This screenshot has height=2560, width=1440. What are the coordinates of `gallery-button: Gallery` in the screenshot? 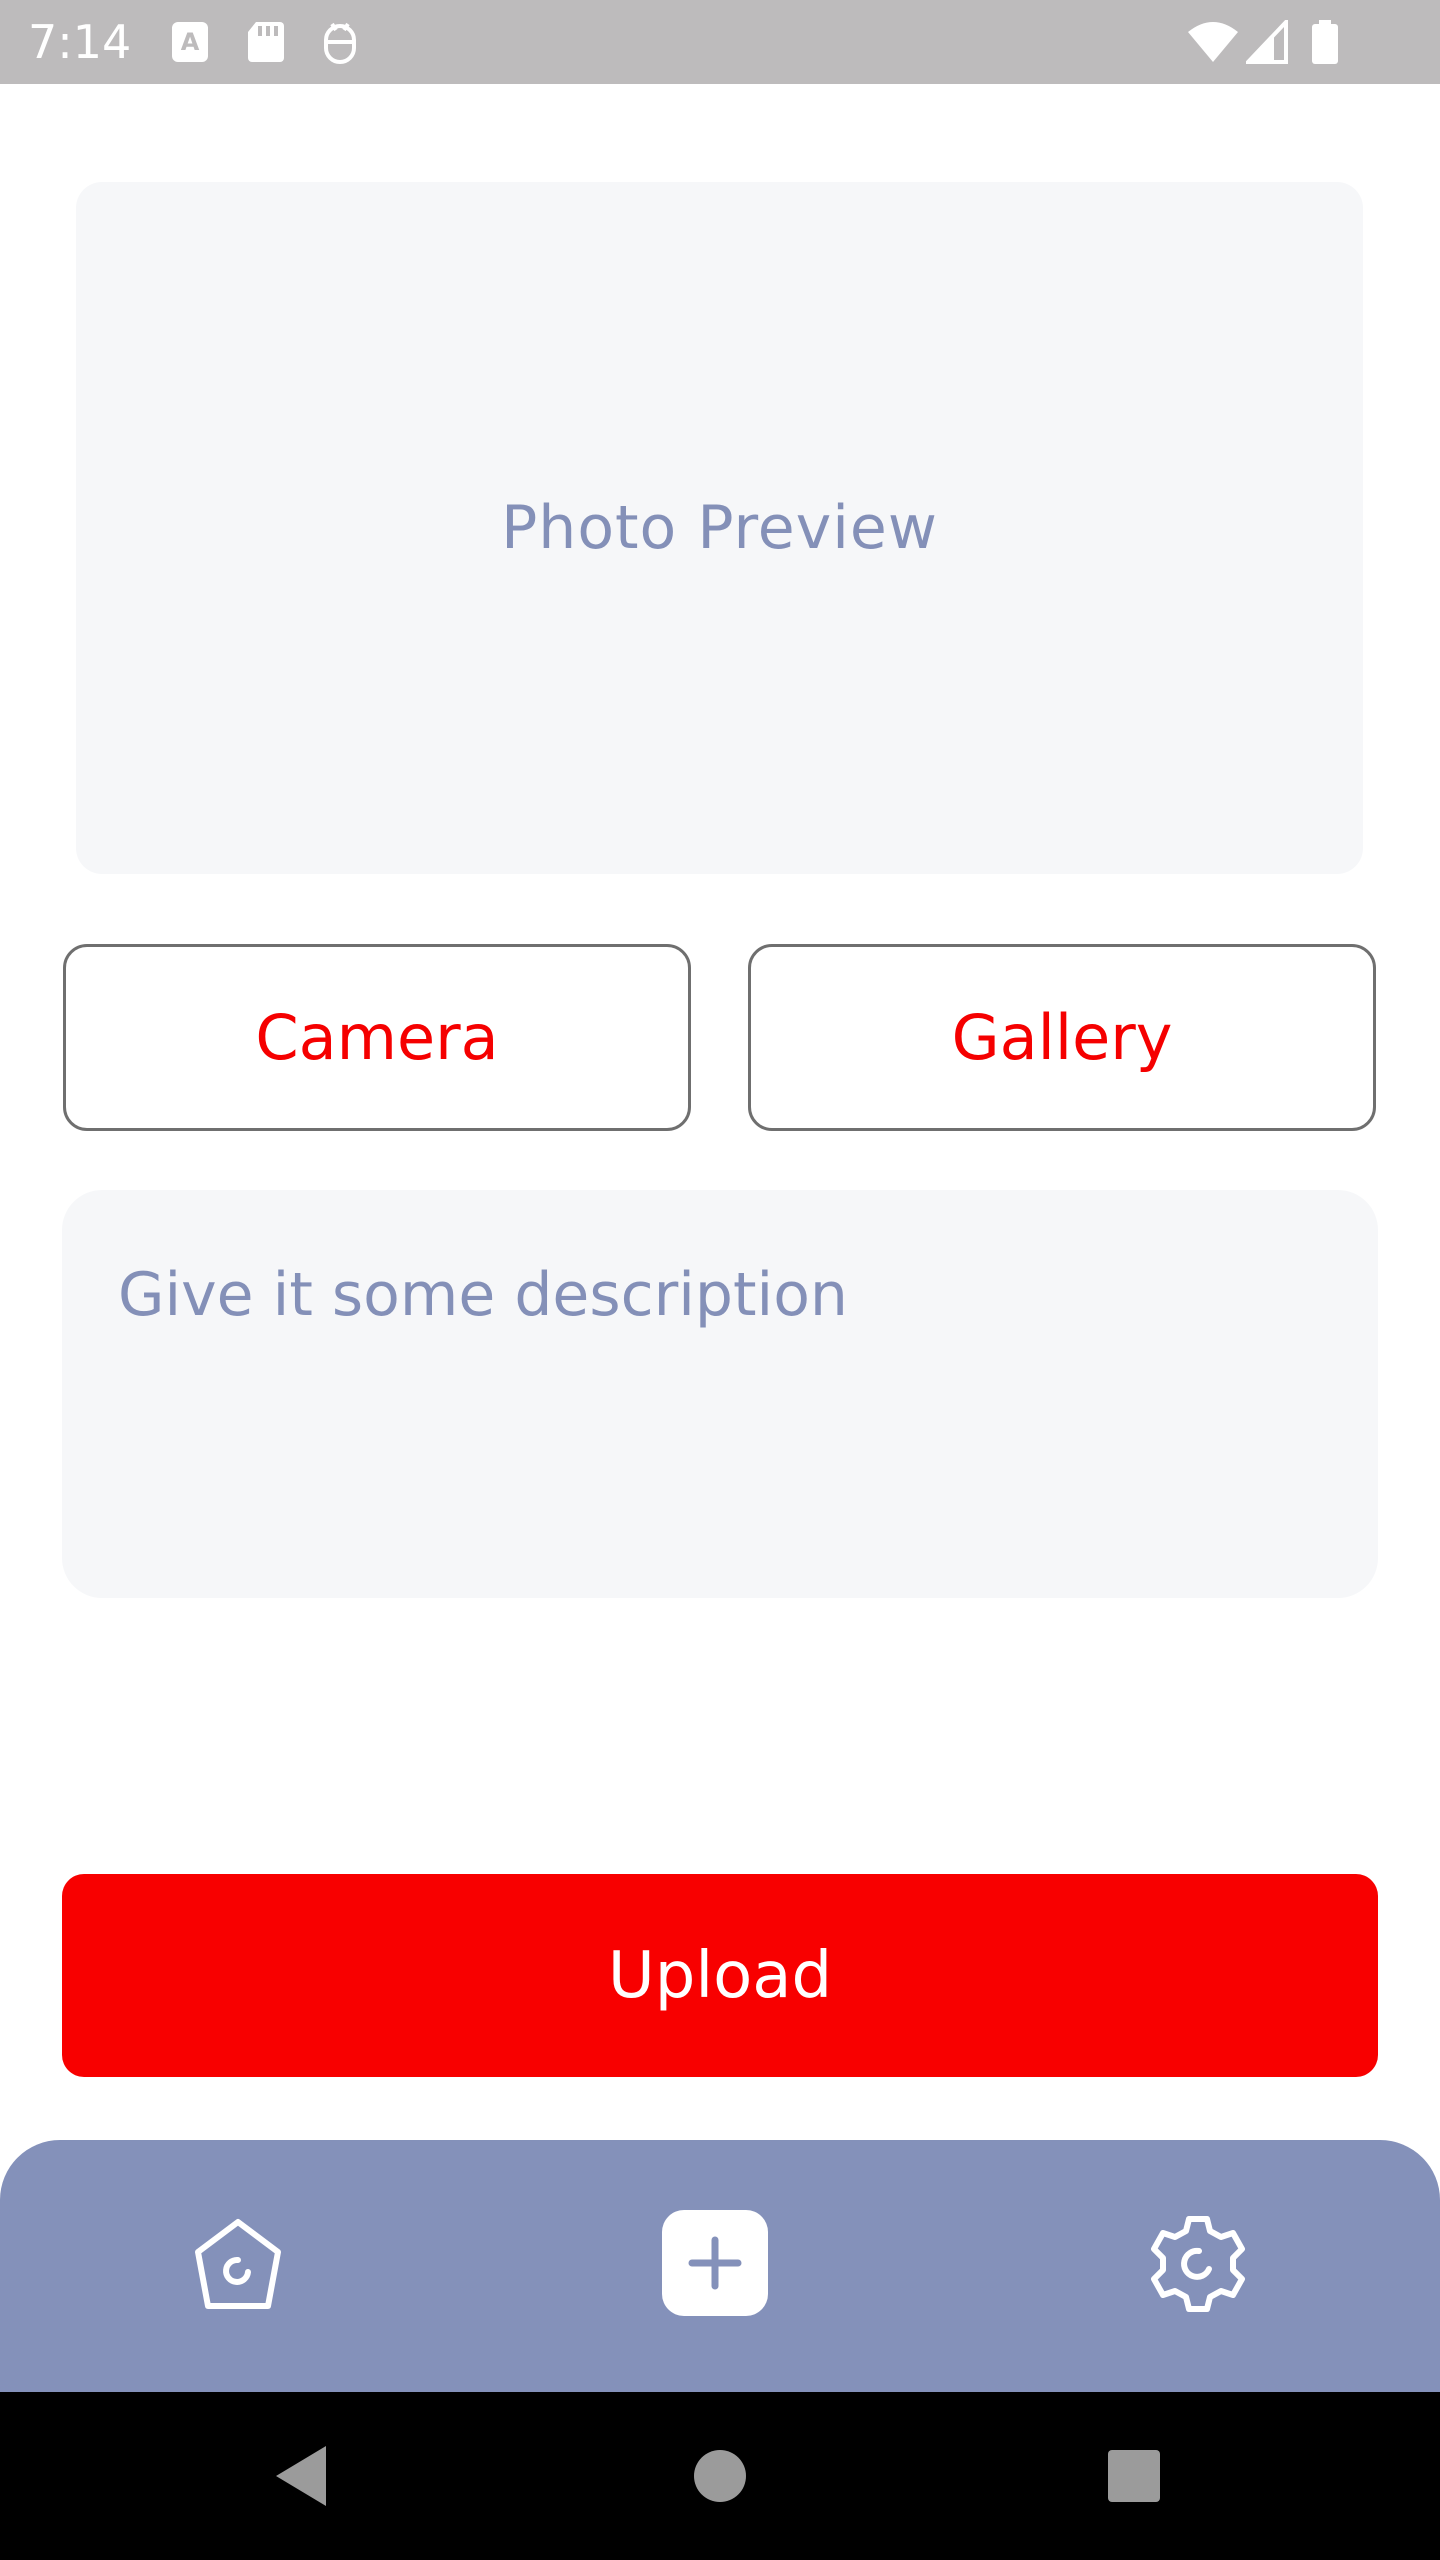 It's located at (1062, 1037).